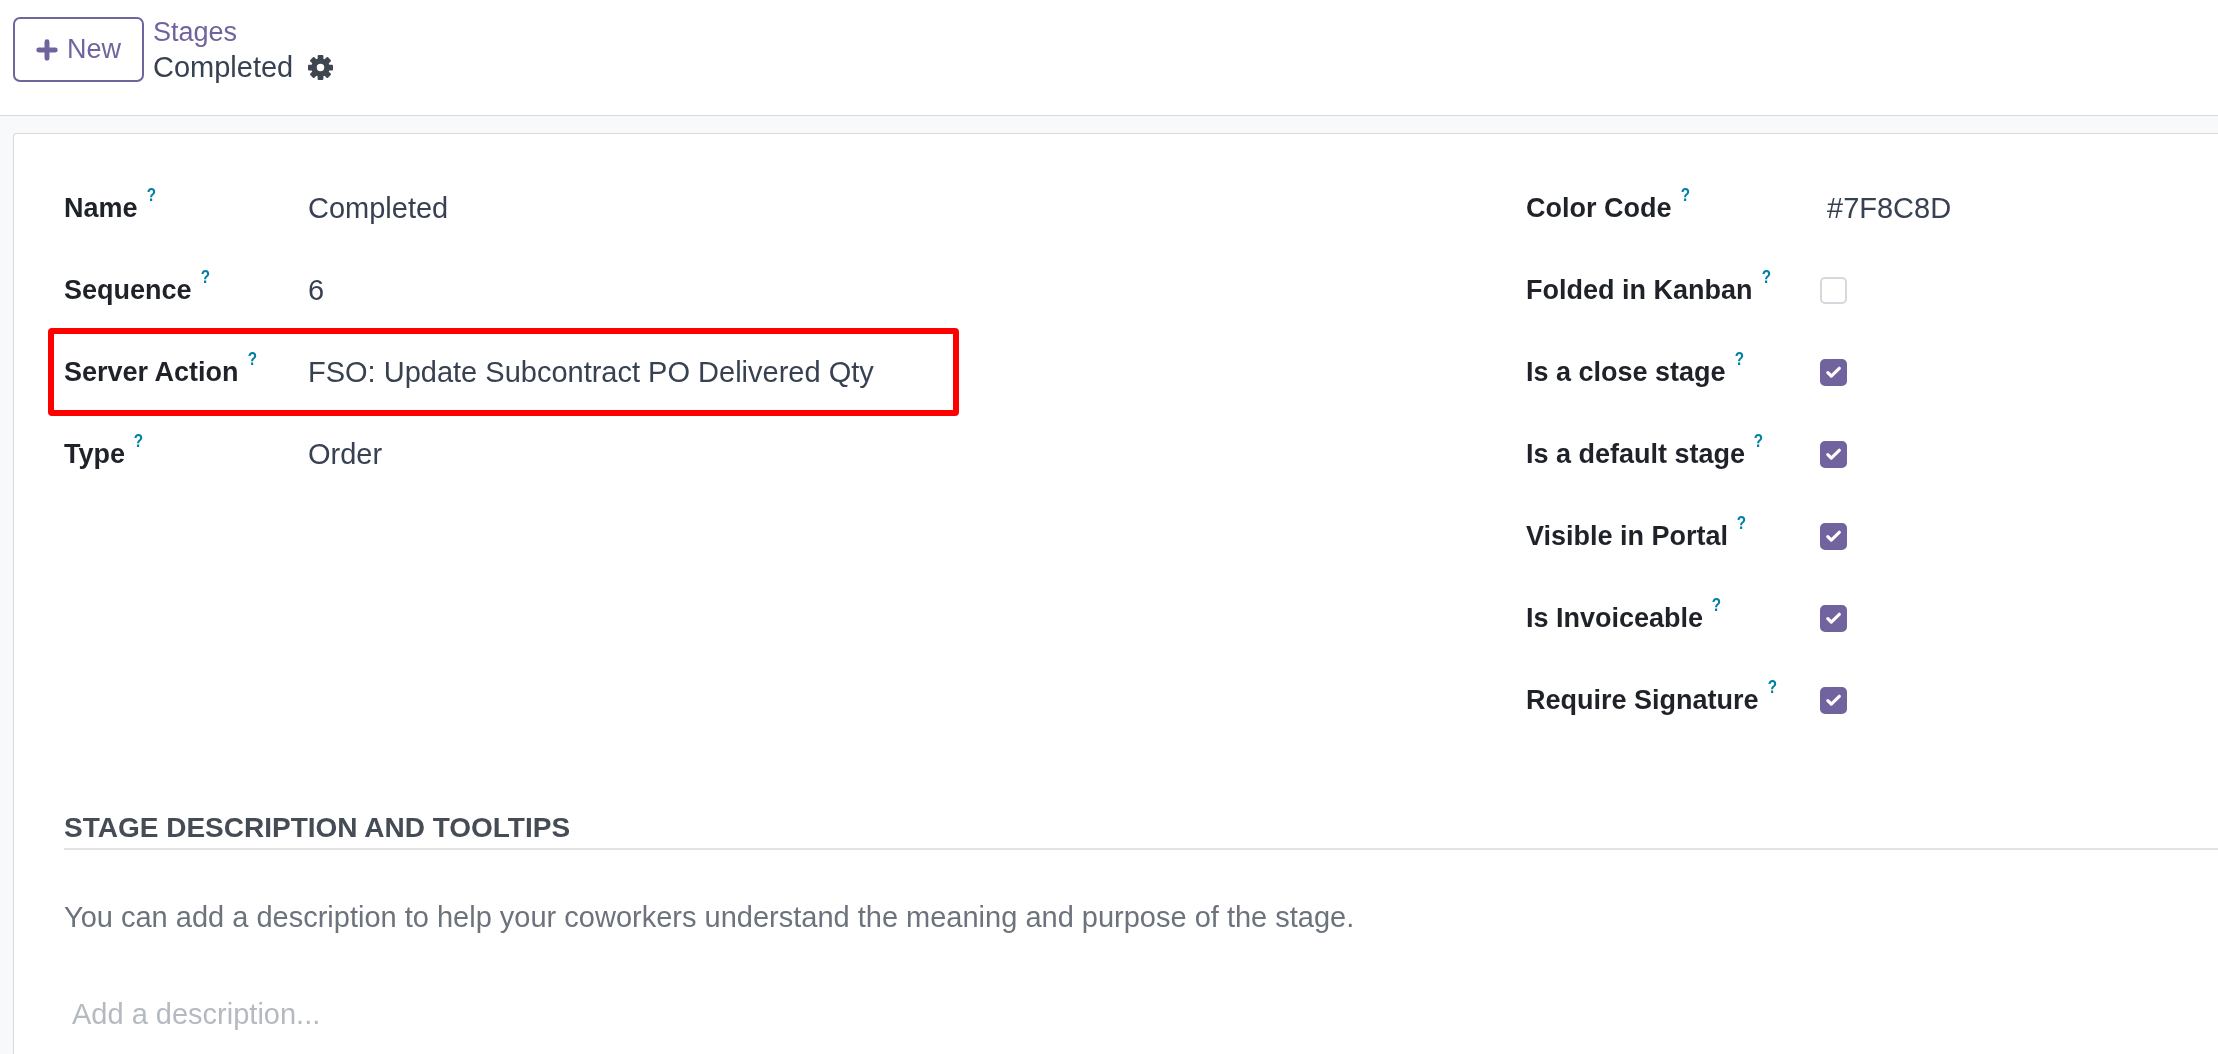  I want to click on plus-icon, so click(47, 49).